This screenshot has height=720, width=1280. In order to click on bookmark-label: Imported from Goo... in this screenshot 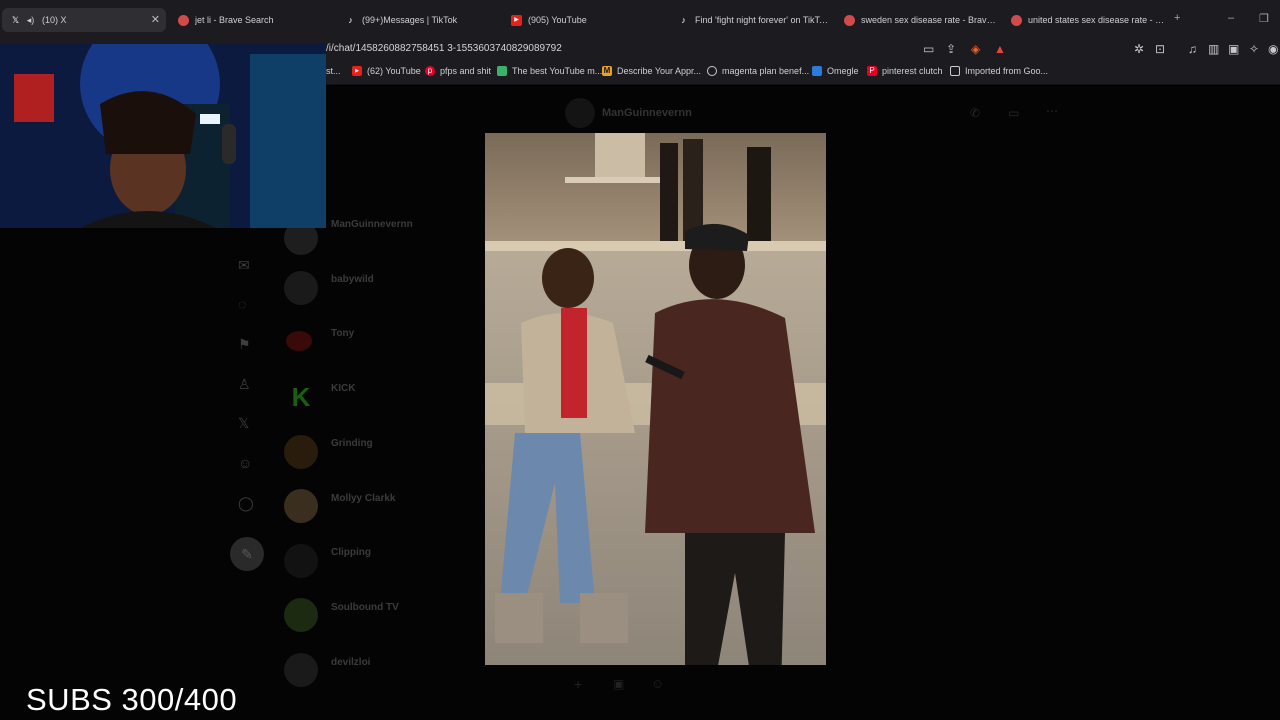, I will do `click(1007, 71)`.